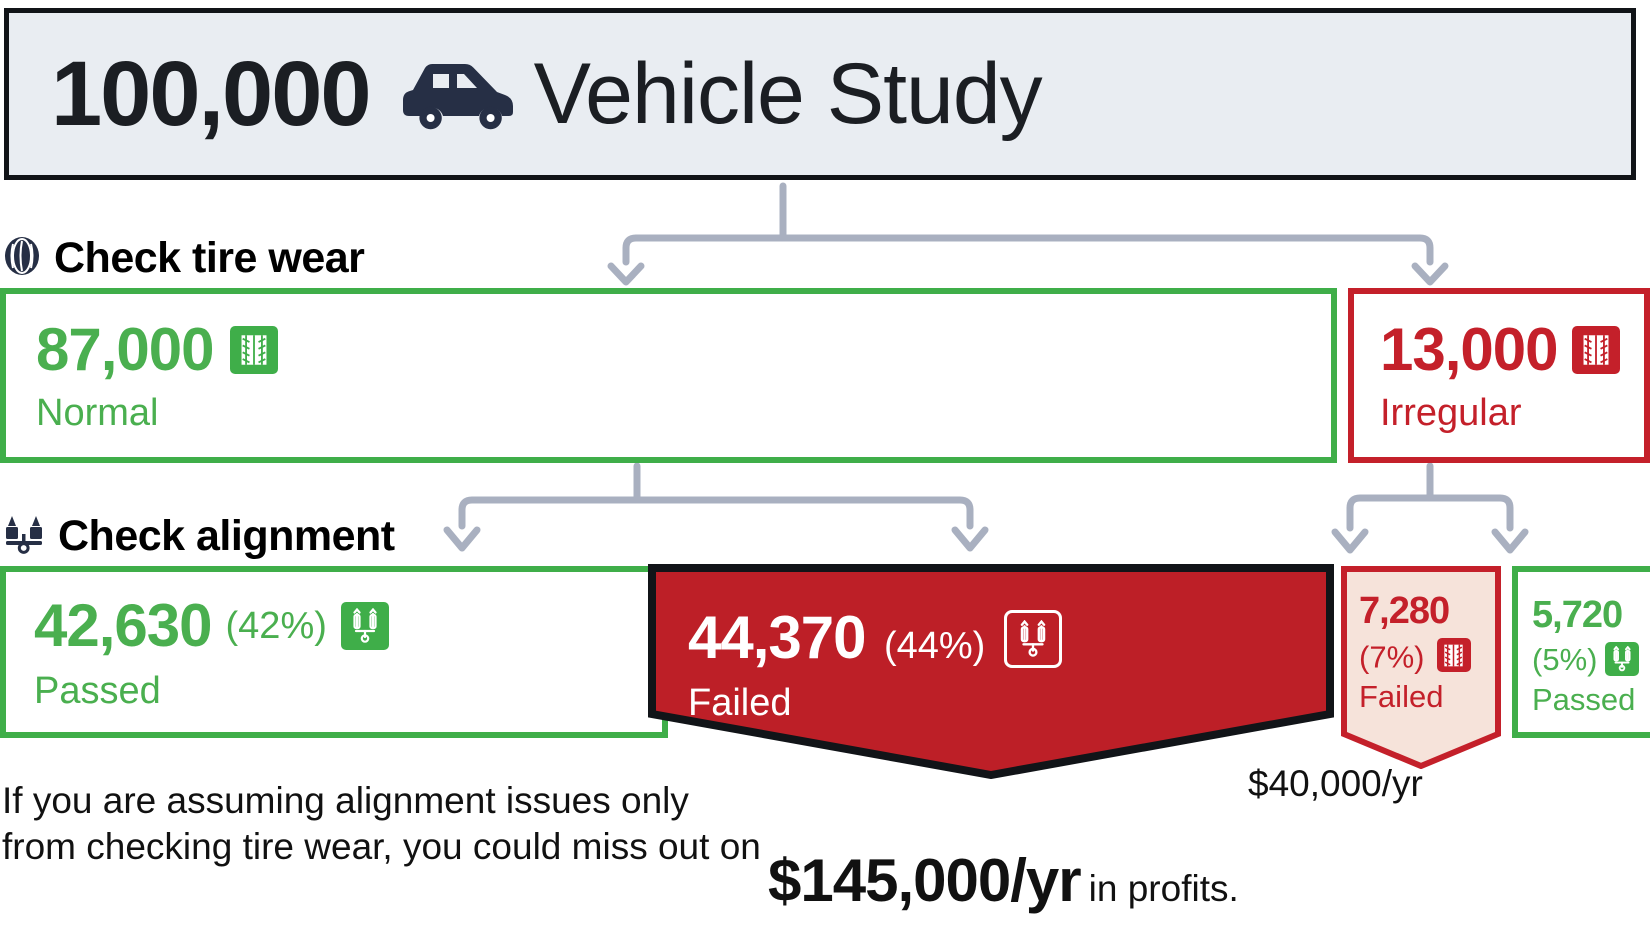  I want to click on box-failed-percent: (44%), so click(934, 646).